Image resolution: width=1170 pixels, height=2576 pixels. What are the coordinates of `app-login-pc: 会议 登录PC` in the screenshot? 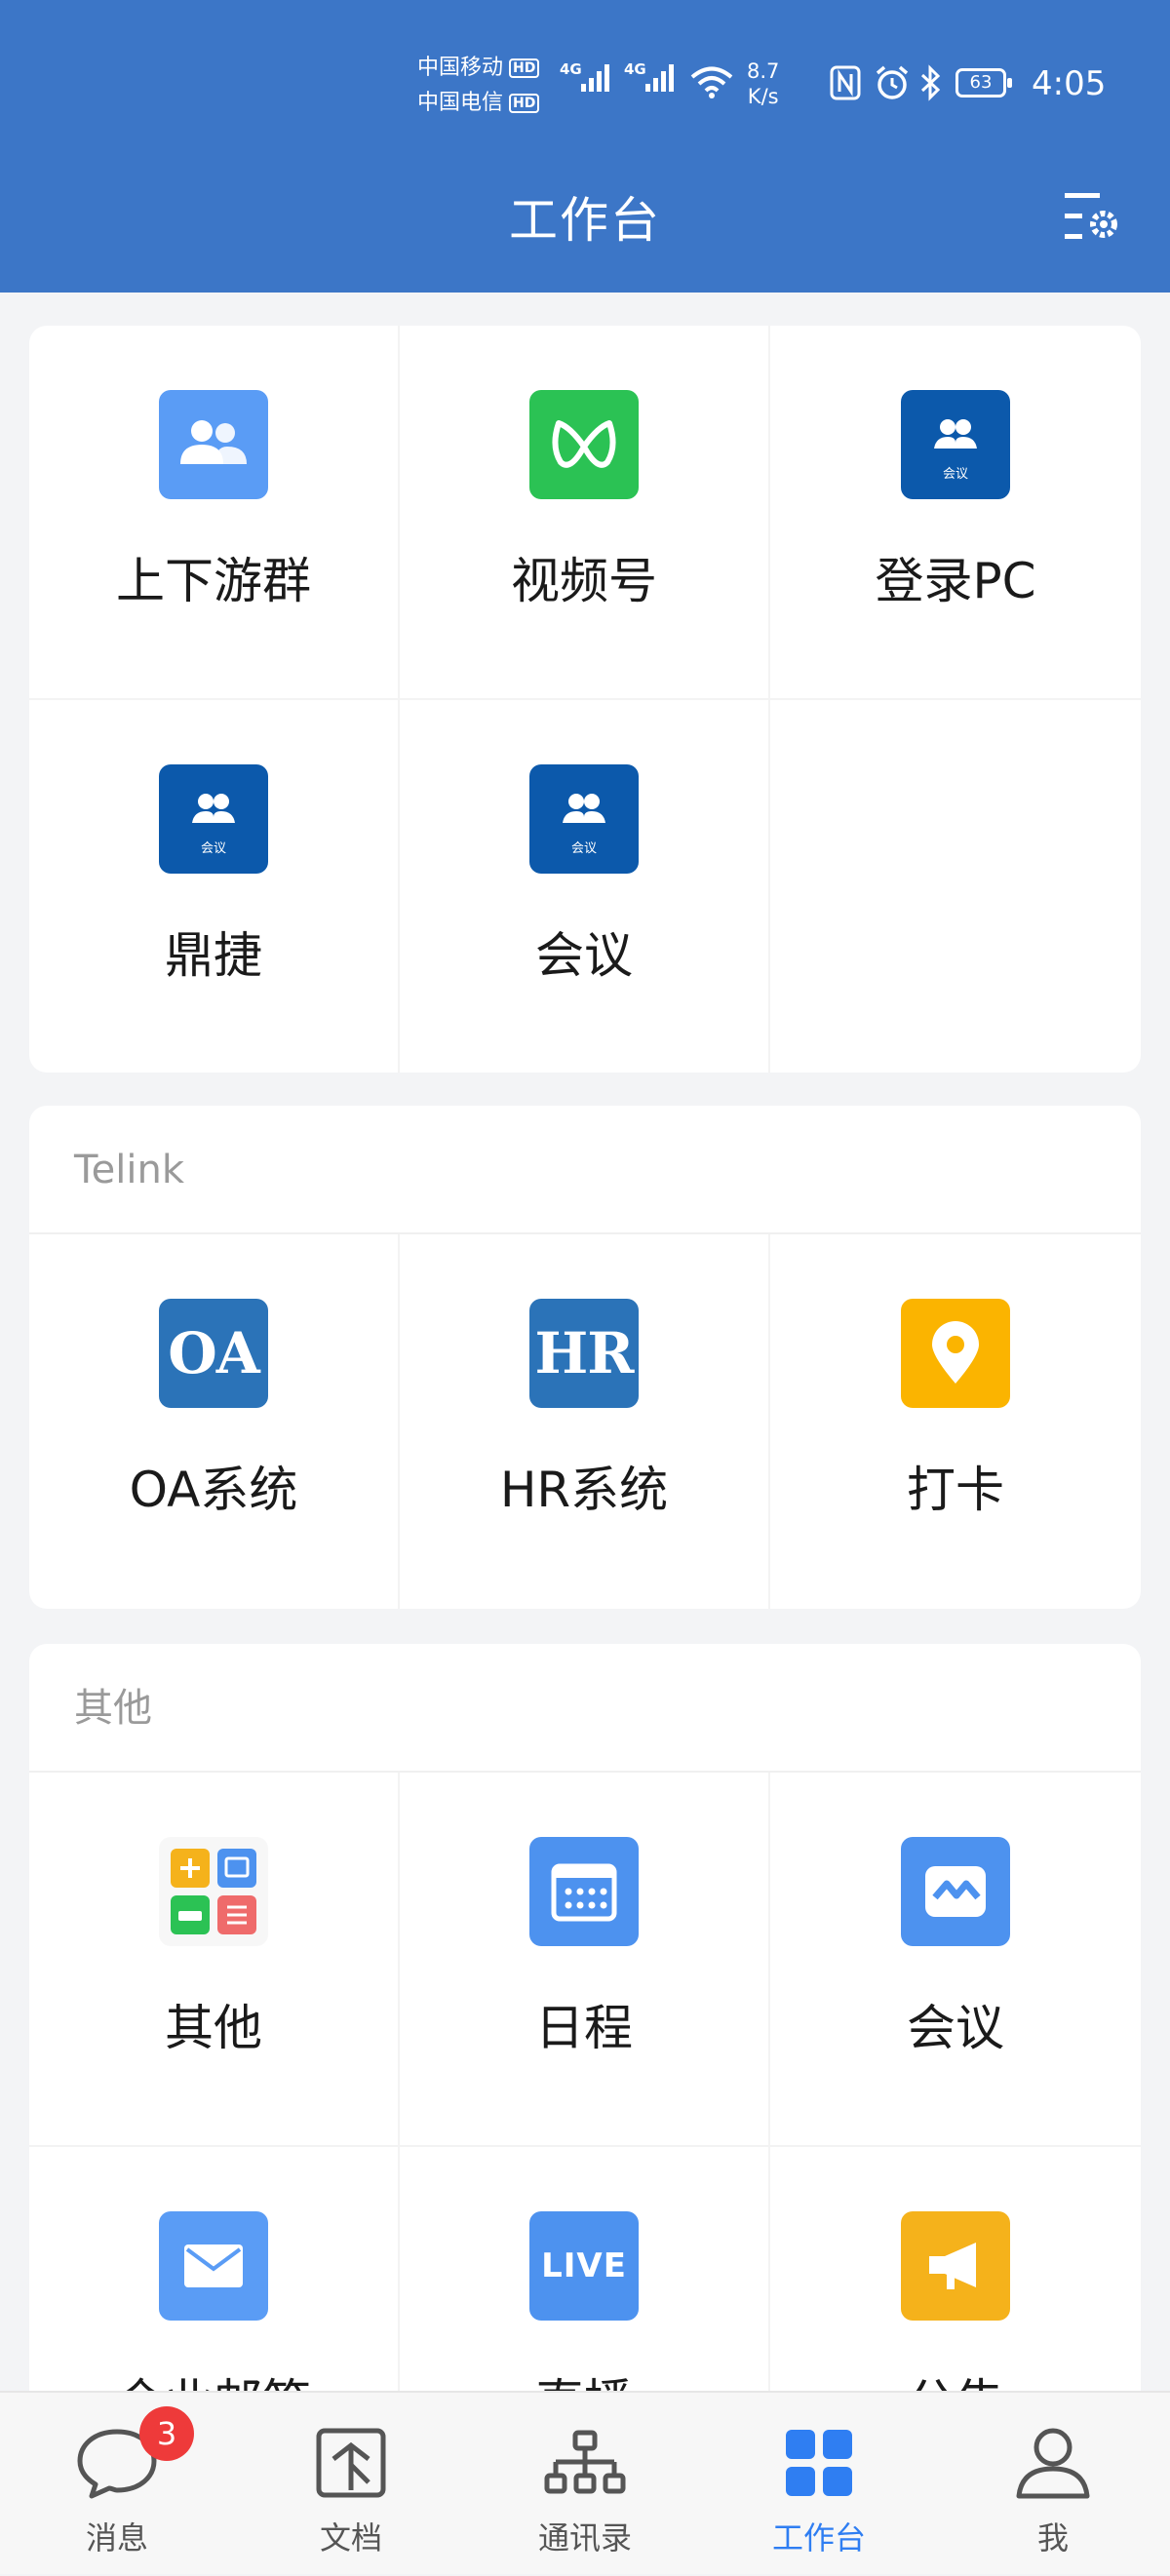 It's located at (955, 513).